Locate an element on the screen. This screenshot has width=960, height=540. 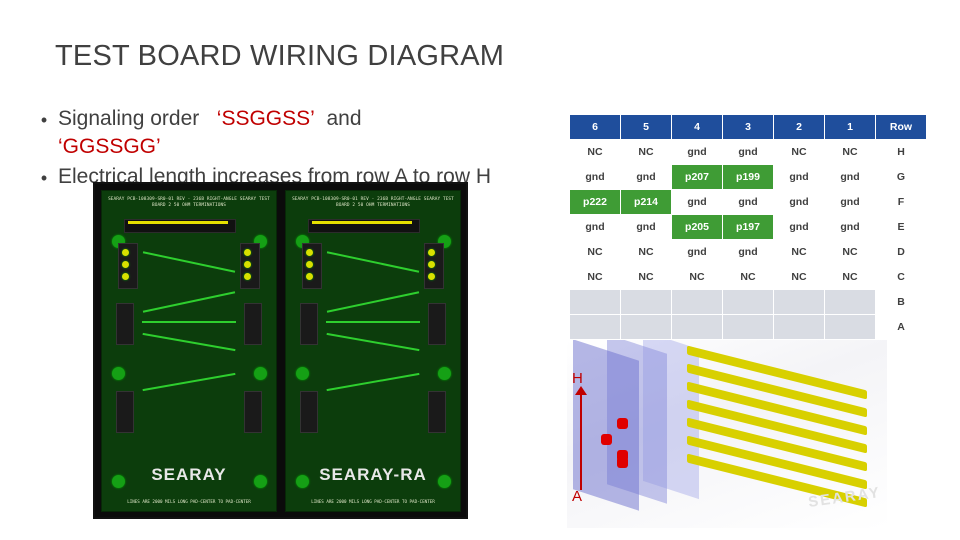
row-label: B is located at coordinates (901, 302).